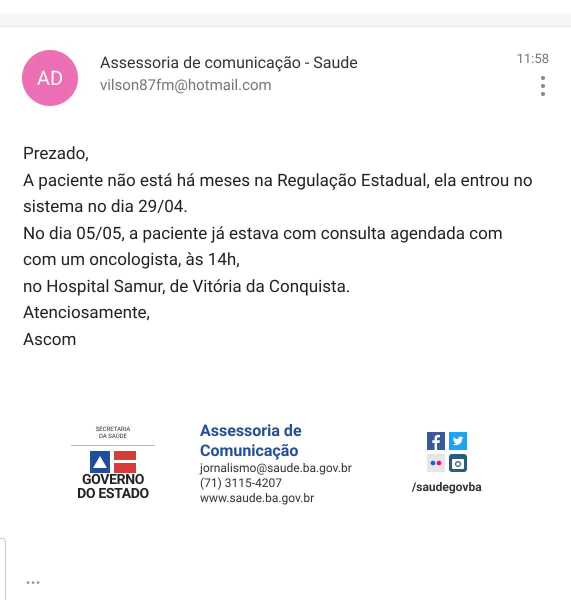  What do you see at coordinates (435, 441) in the screenshot?
I see `facebook-icon` at bounding box center [435, 441].